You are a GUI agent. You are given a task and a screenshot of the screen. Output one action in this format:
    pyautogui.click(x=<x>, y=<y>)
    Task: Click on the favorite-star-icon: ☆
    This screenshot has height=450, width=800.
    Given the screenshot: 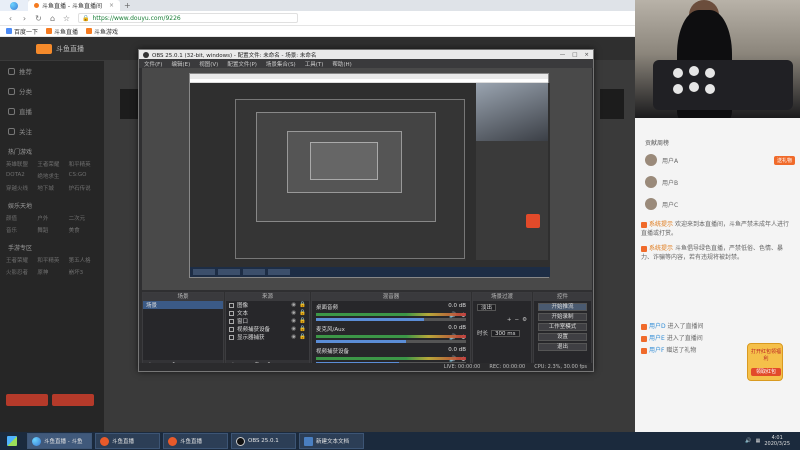 What is the action you would take?
    pyautogui.click(x=66, y=18)
    